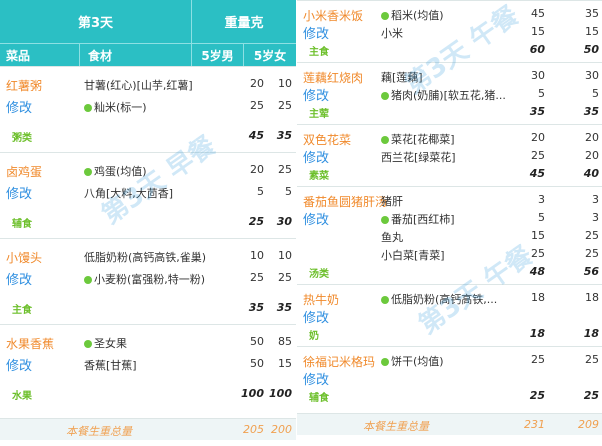  What do you see at coordinates (136, 55) in the screenshot?
I see `col-ingredient: 食材` at bounding box center [136, 55].